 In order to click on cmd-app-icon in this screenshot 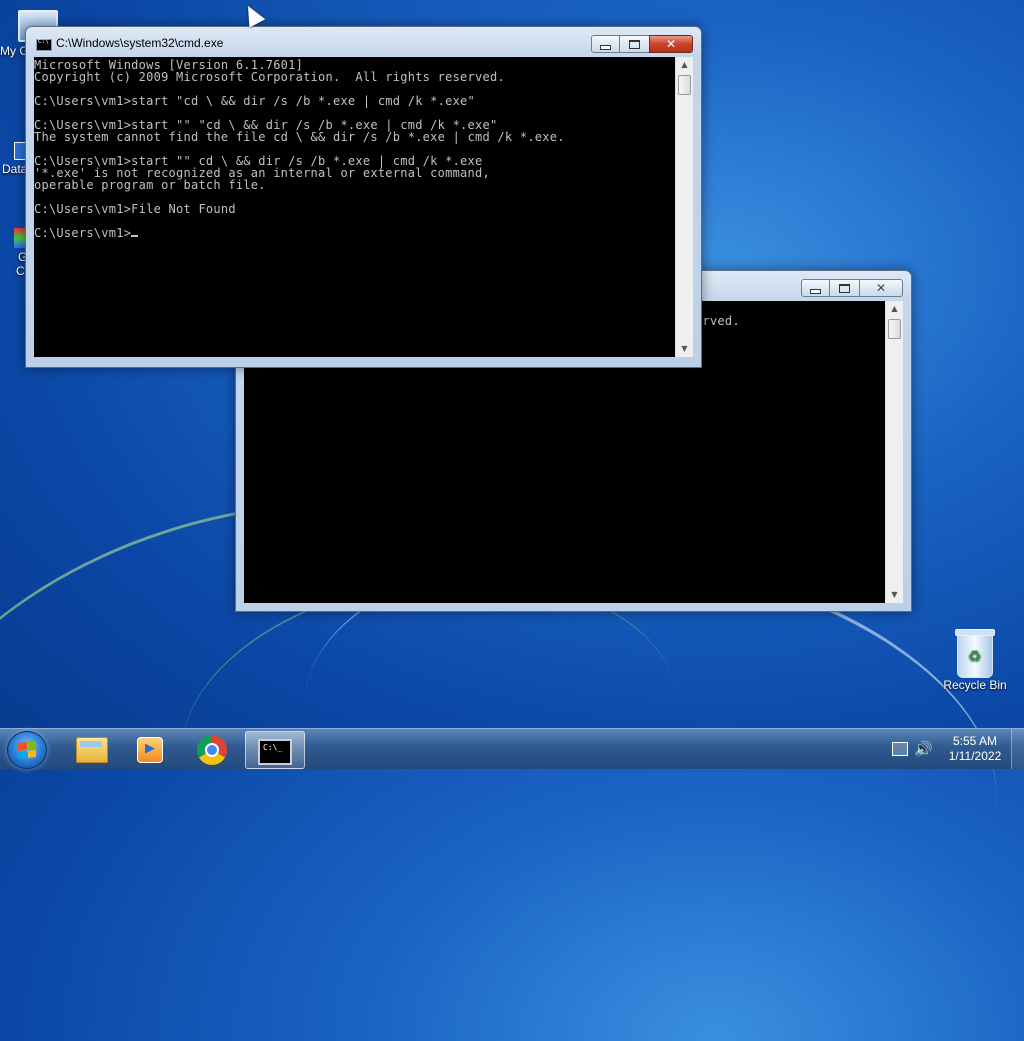, I will do `click(44, 44)`.